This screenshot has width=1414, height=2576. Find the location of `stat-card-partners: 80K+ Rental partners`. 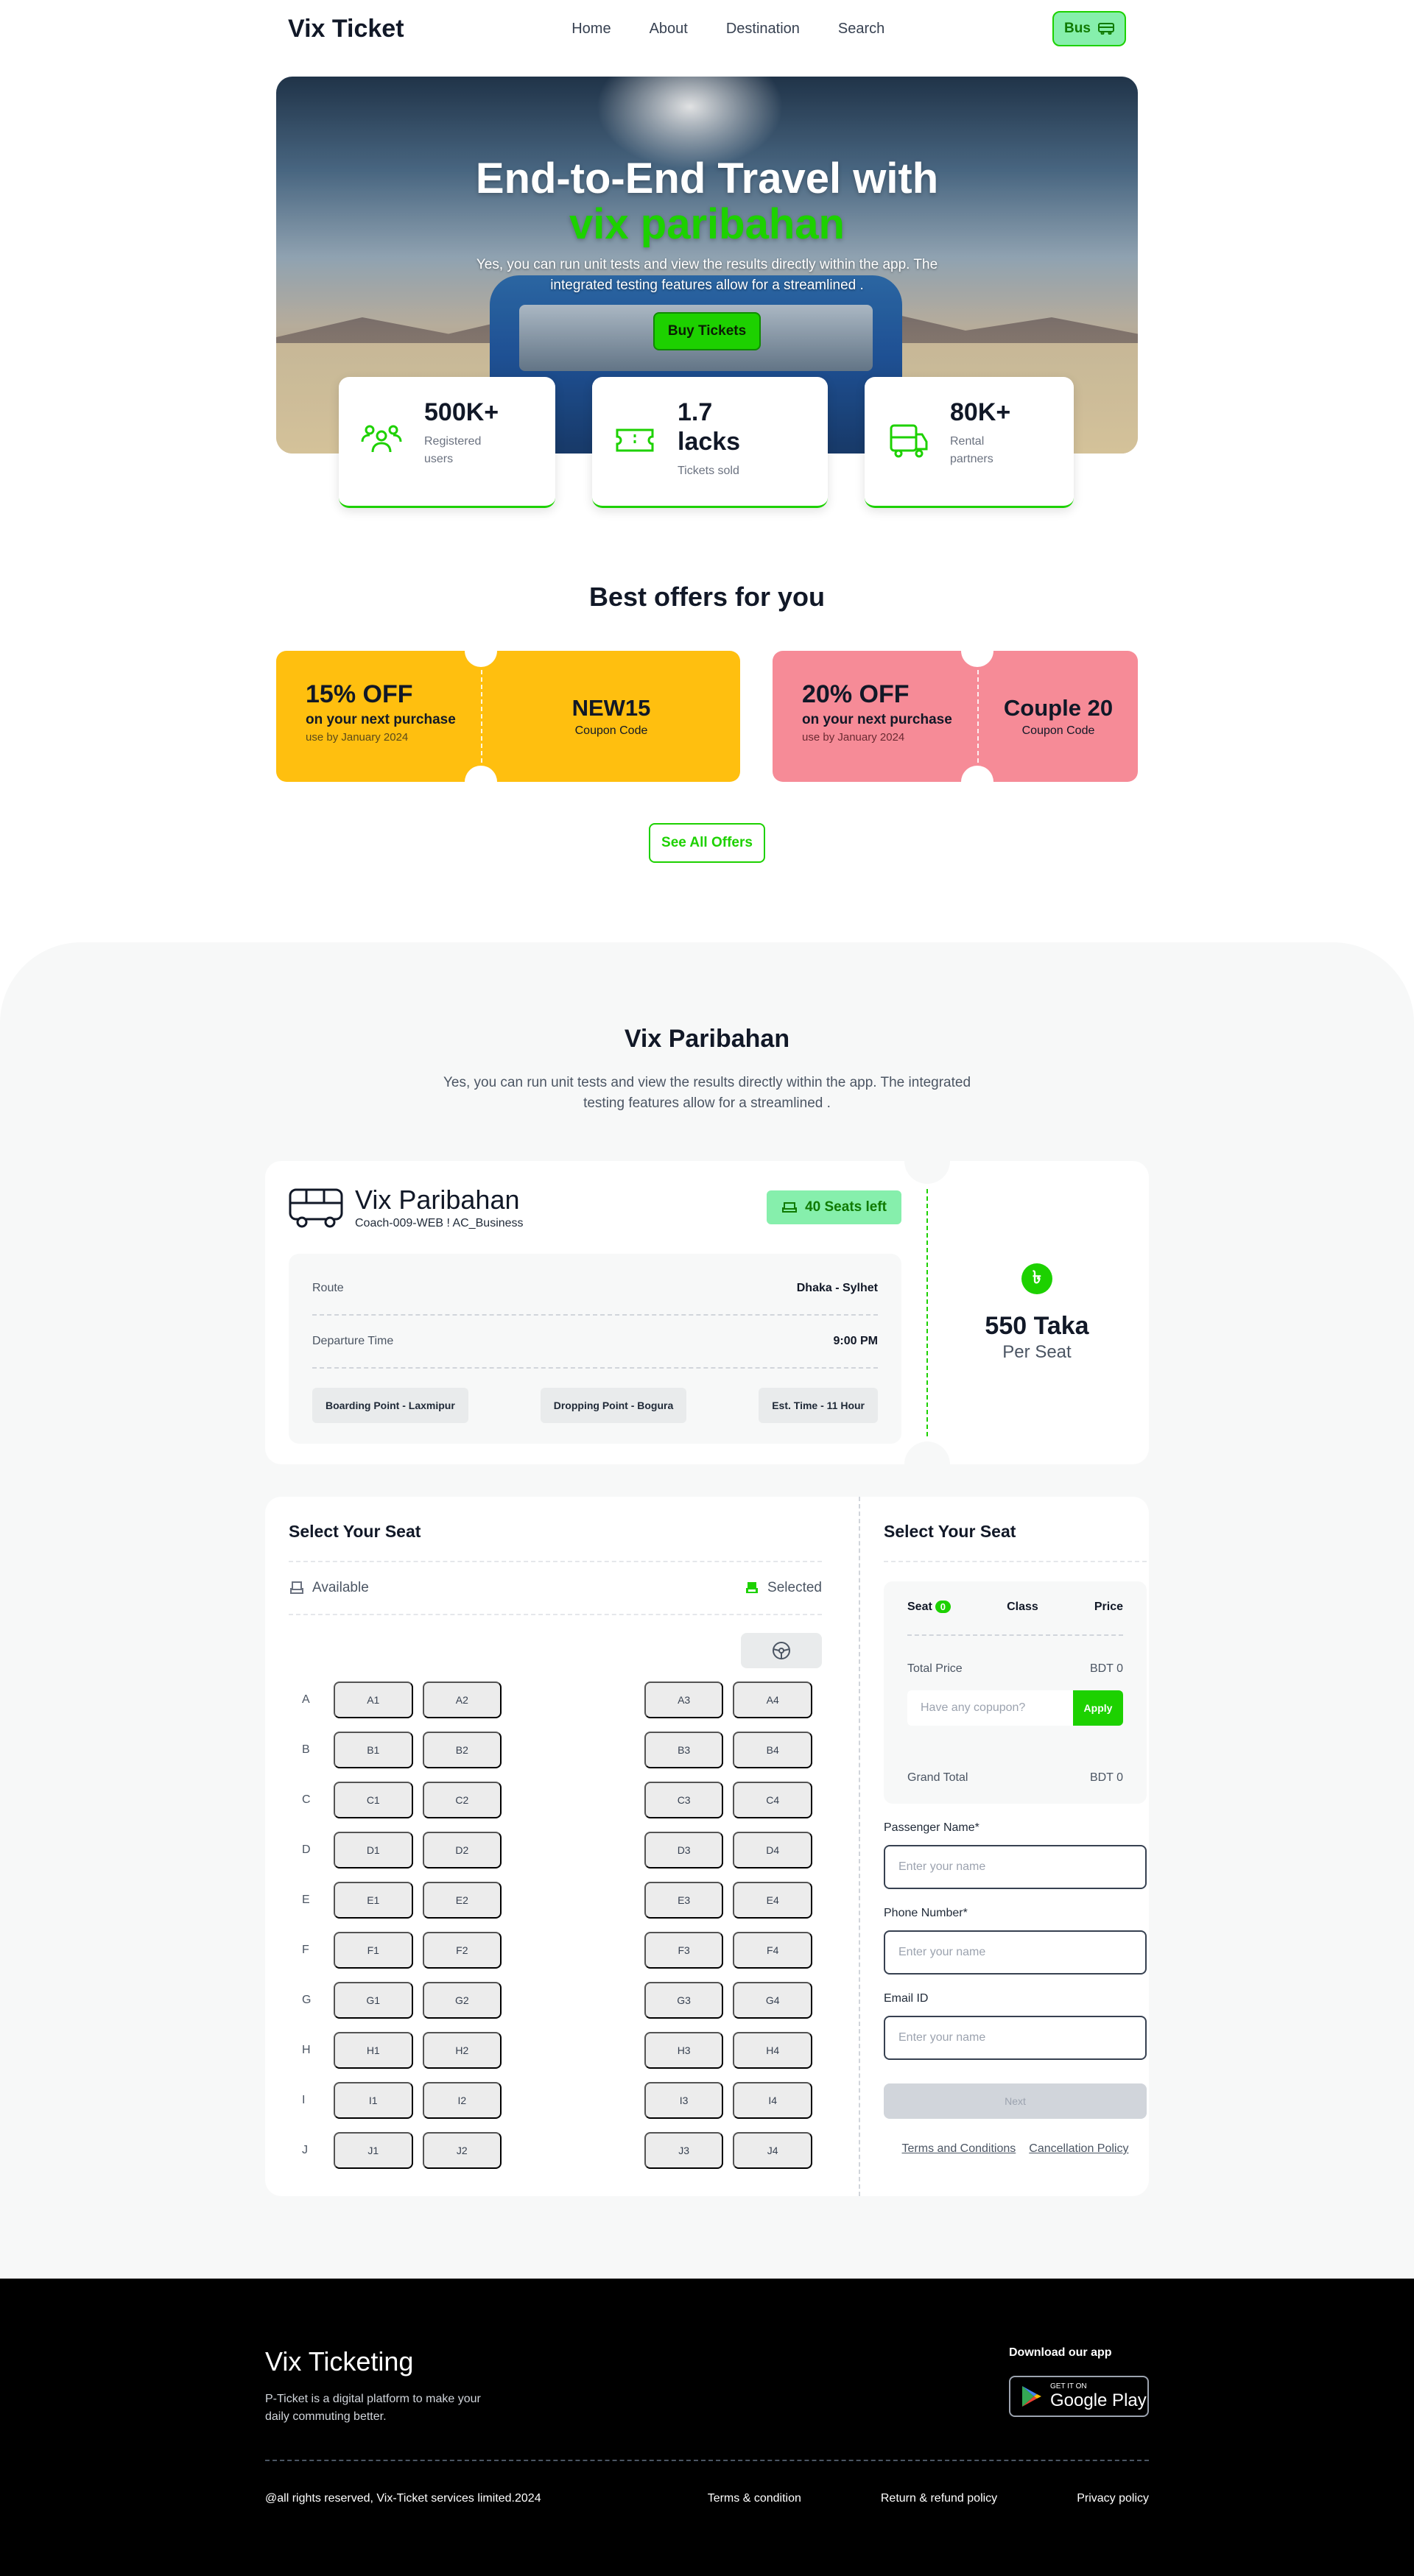

stat-card-partners: 80K+ Rental partners is located at coordinates (969, 442).